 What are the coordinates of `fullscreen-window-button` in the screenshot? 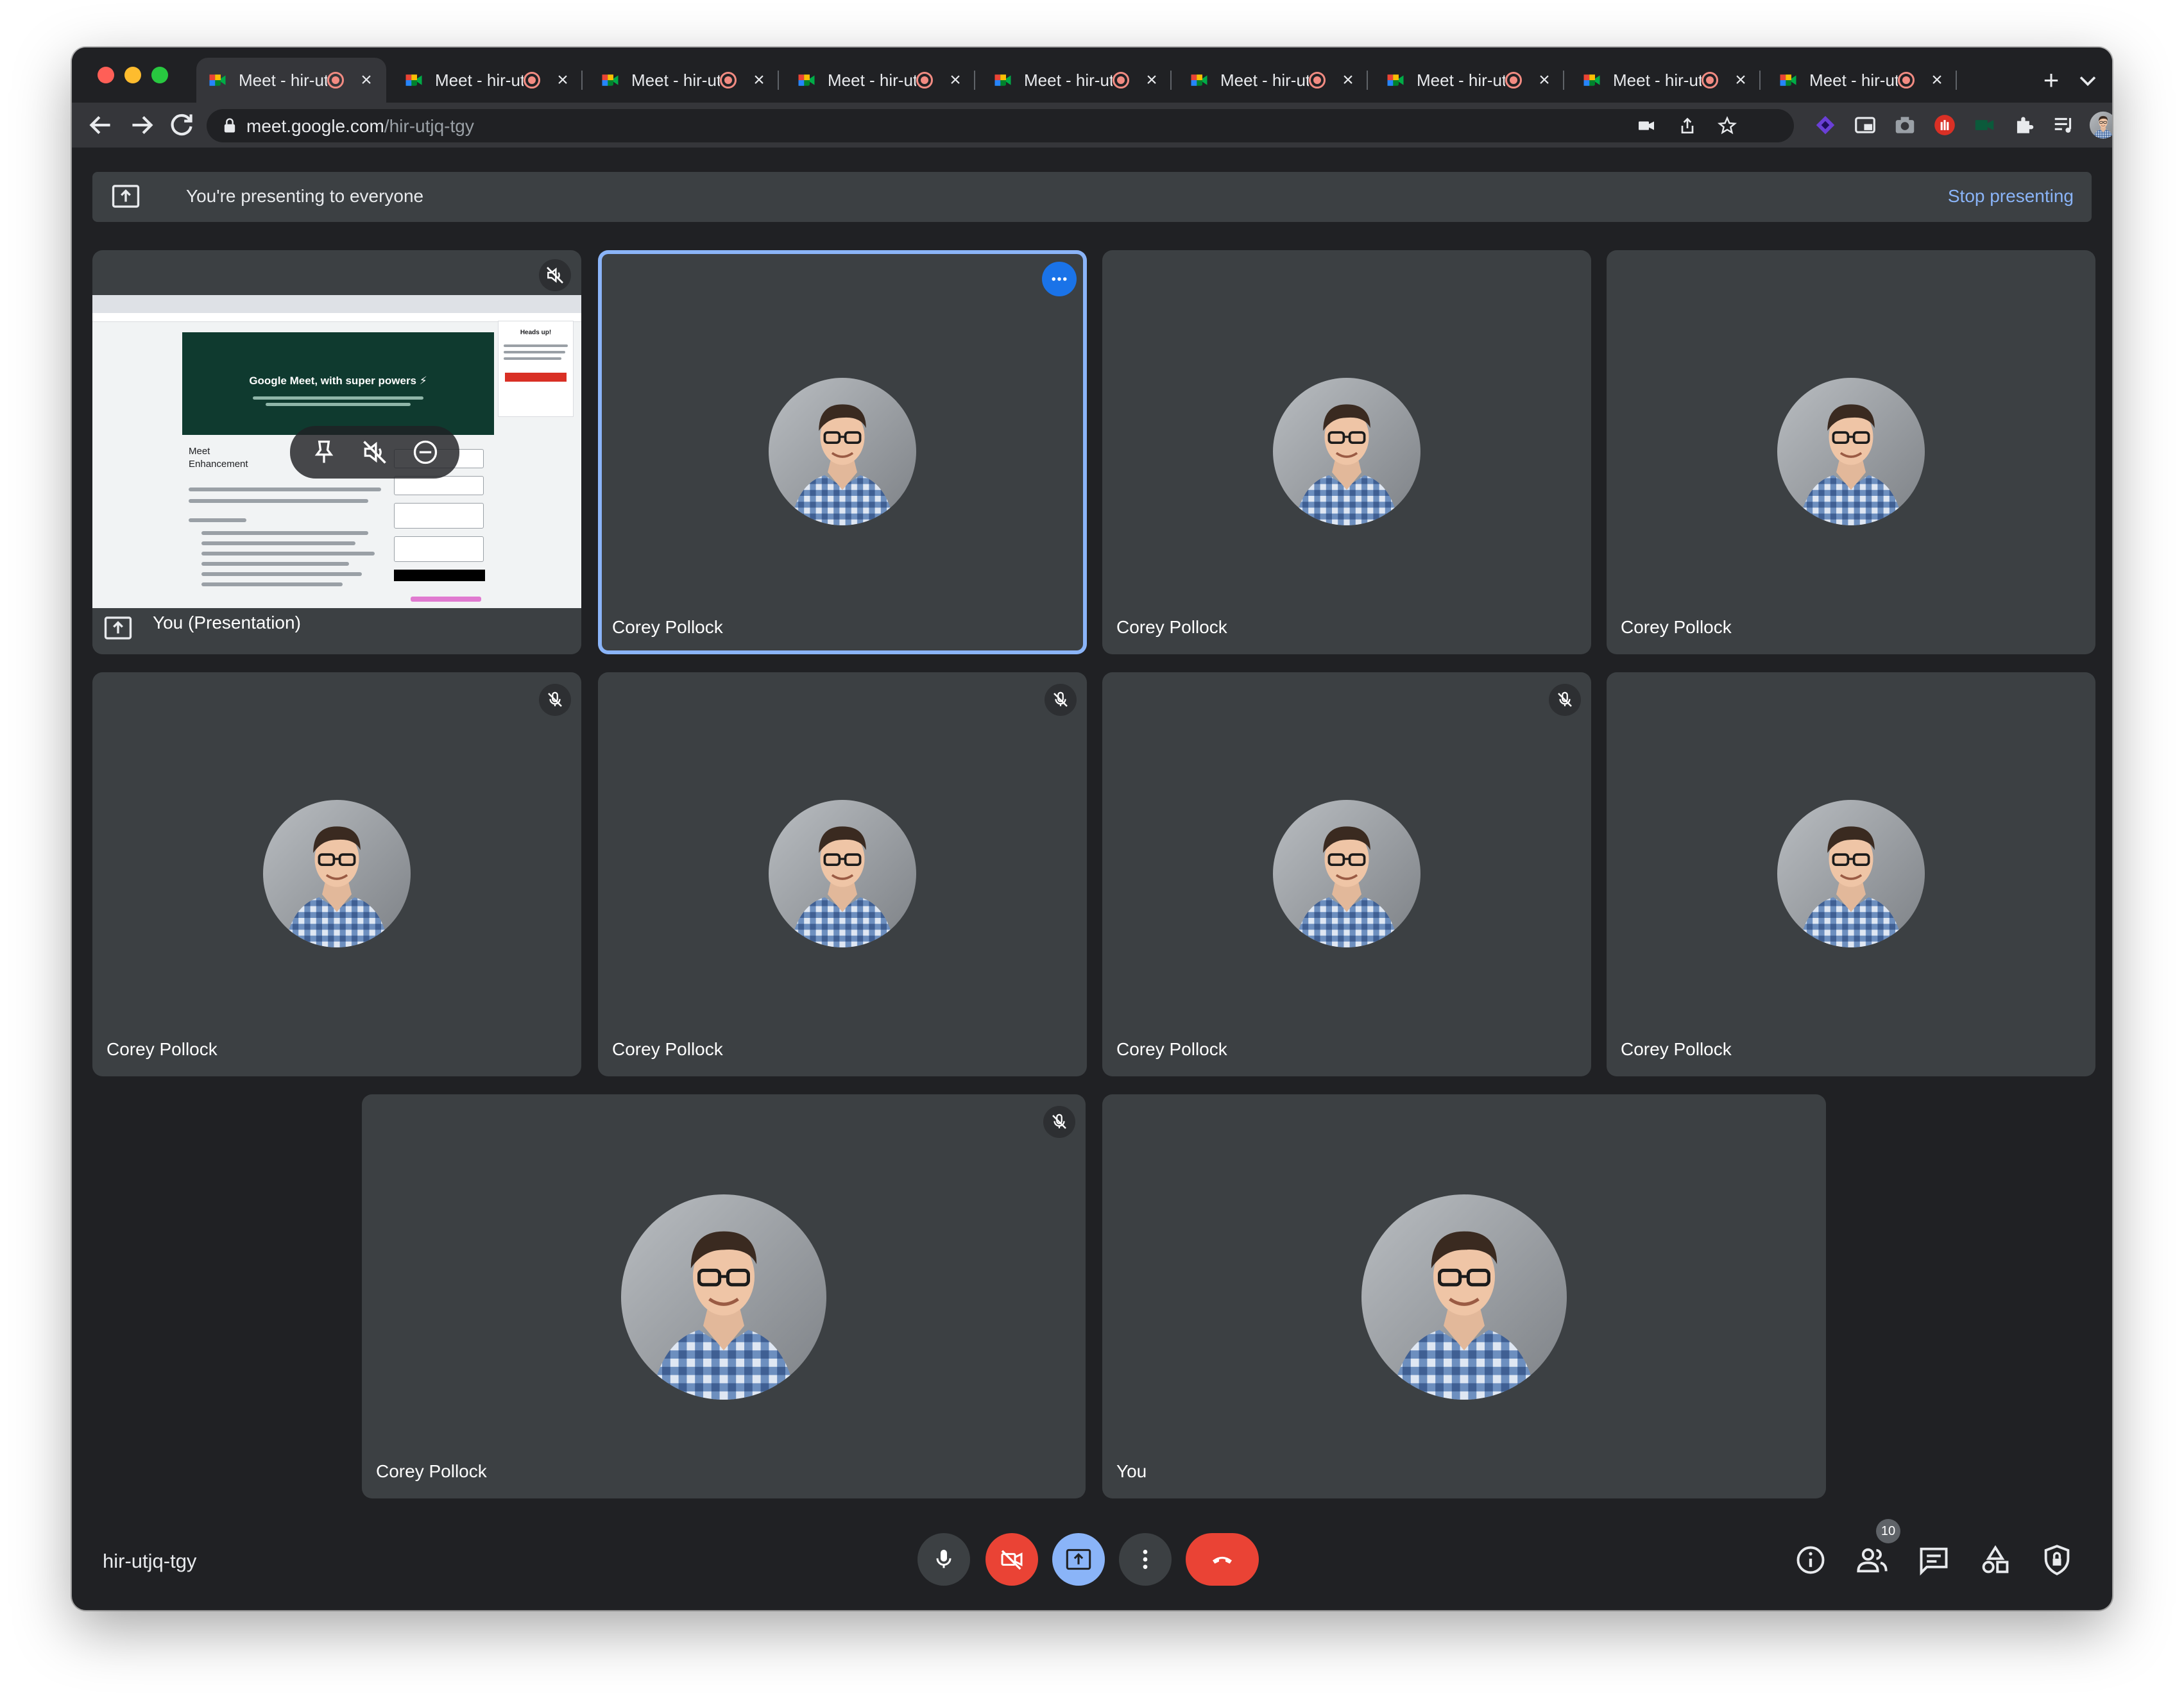 It's located at (159, 75).